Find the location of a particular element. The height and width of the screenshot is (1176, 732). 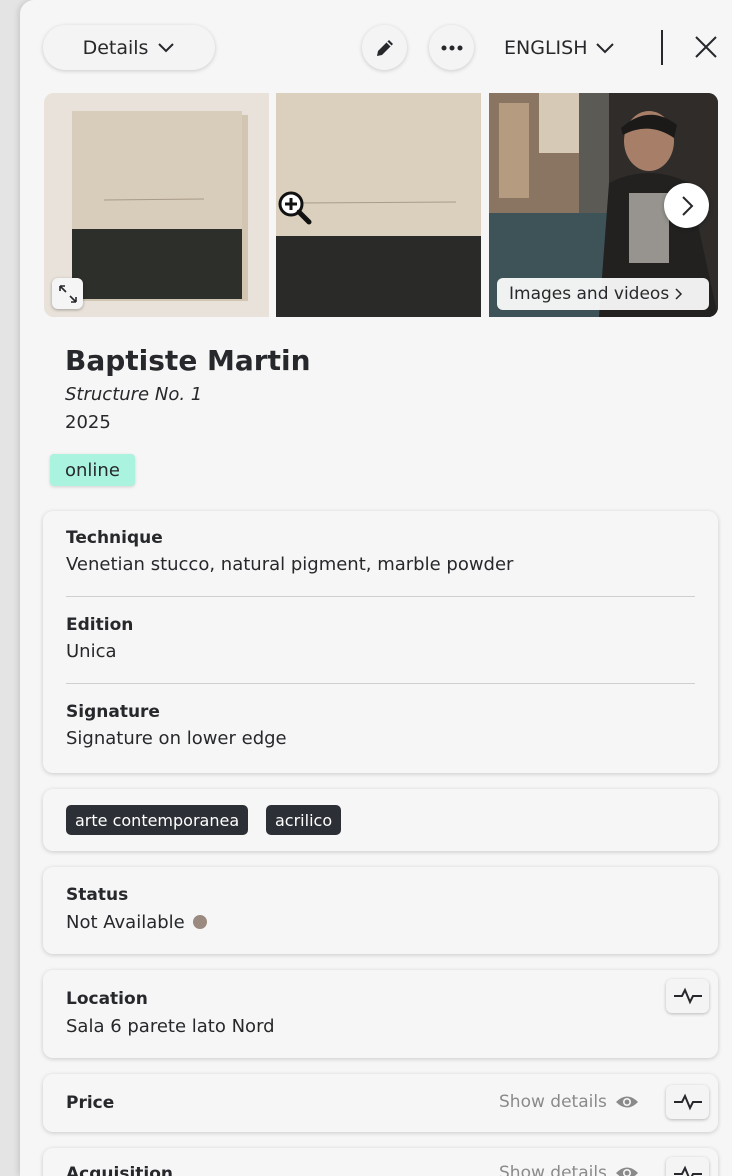

edition-value: Unica is located at coordinates (91, 651).